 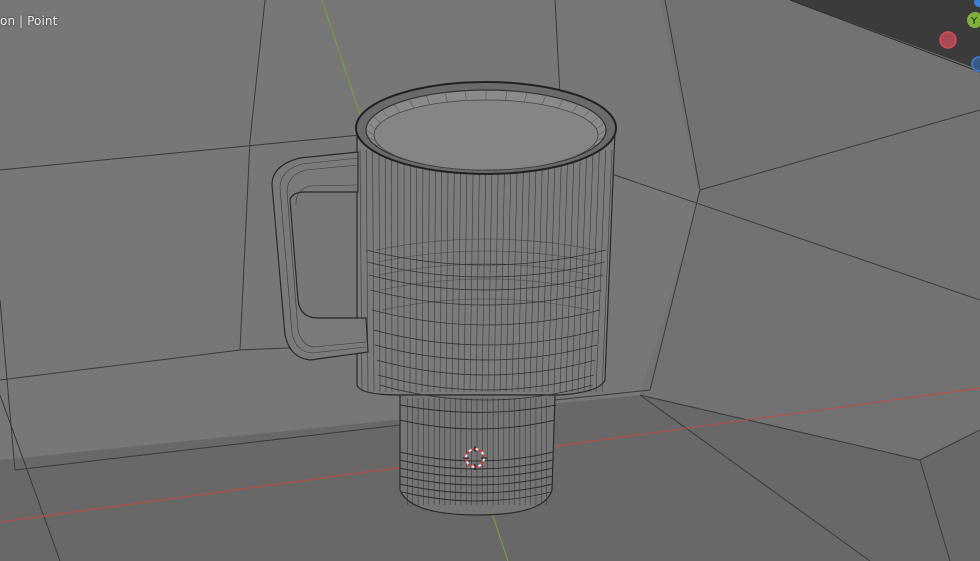 What do you see at coordinates (948, 40) in the screenshot?
I see `gizmo-neg-x-icon` at bounding box center [948, 40].